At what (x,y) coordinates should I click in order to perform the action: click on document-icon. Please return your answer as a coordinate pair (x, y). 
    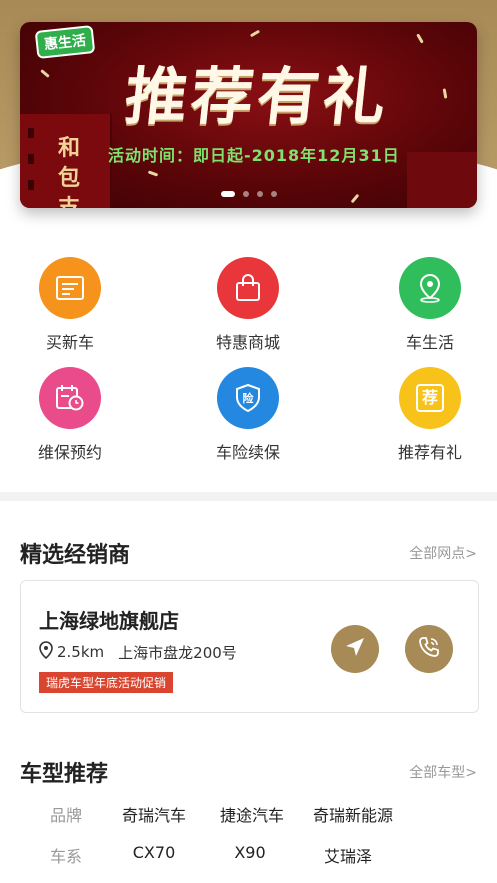
    Looking at the image, I should click on (70, 288).